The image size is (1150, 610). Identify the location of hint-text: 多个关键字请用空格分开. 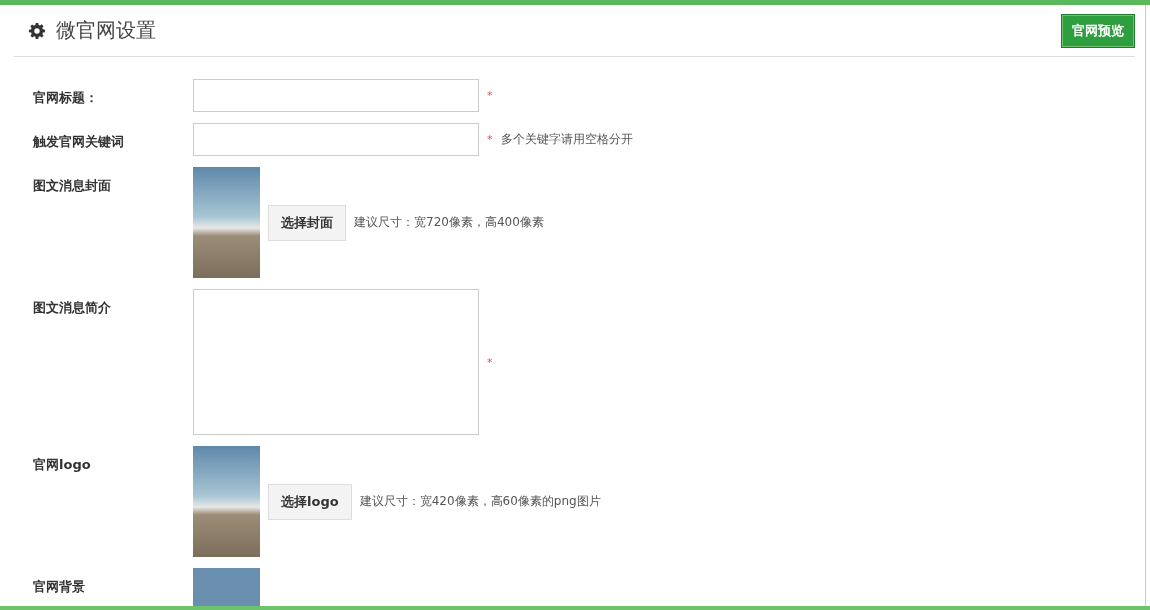
(566, 139).